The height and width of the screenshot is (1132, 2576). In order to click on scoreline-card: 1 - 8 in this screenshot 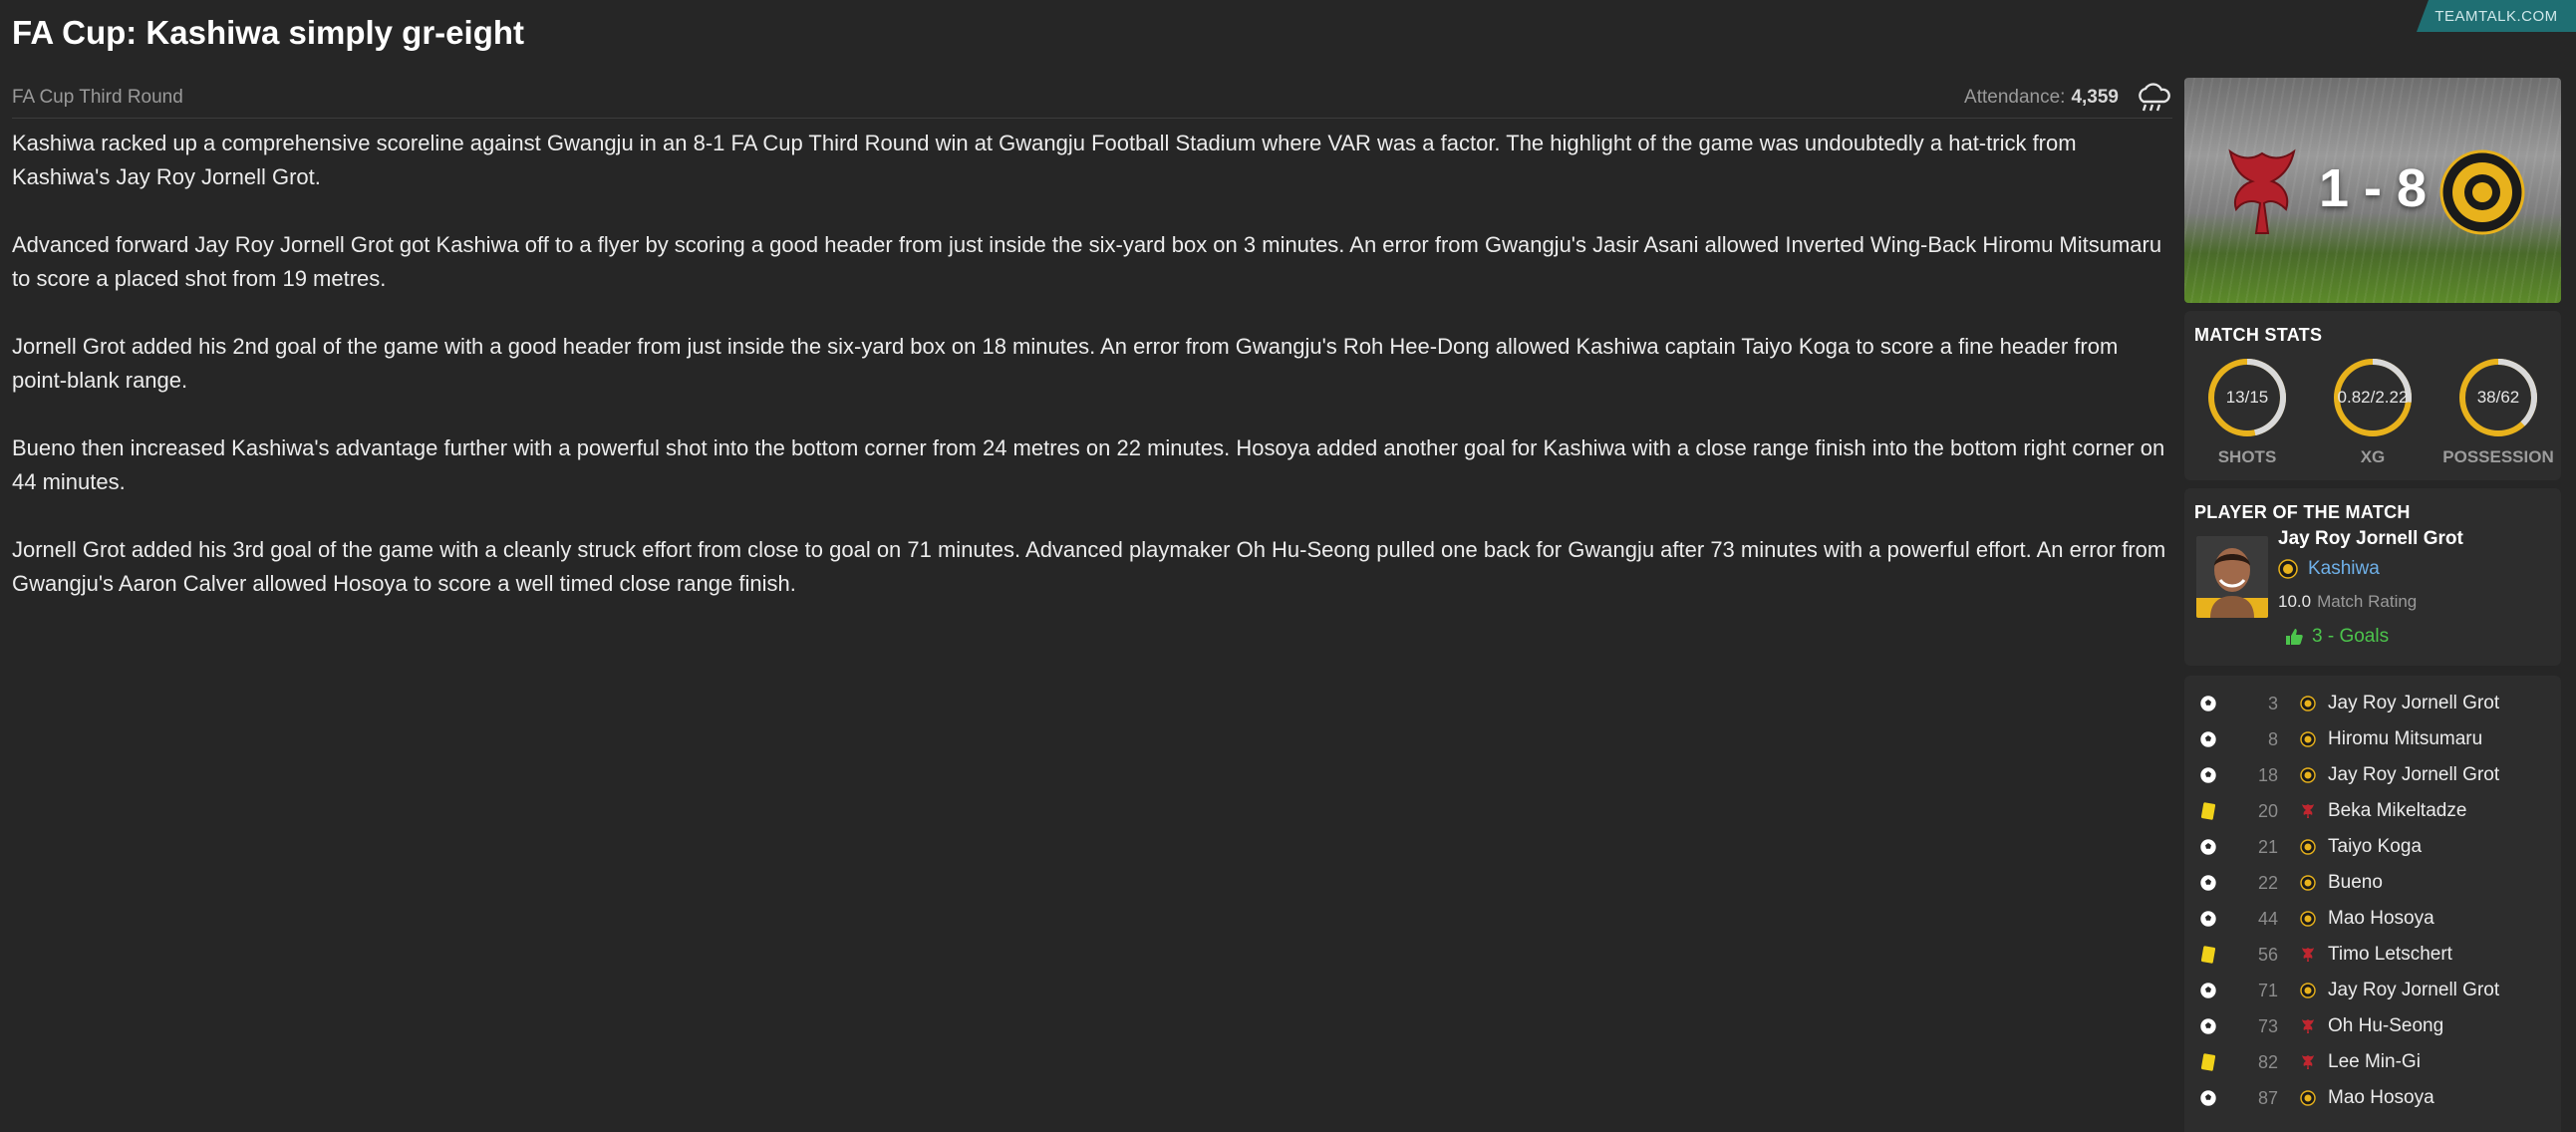, I will do `click(2372, 190)`.